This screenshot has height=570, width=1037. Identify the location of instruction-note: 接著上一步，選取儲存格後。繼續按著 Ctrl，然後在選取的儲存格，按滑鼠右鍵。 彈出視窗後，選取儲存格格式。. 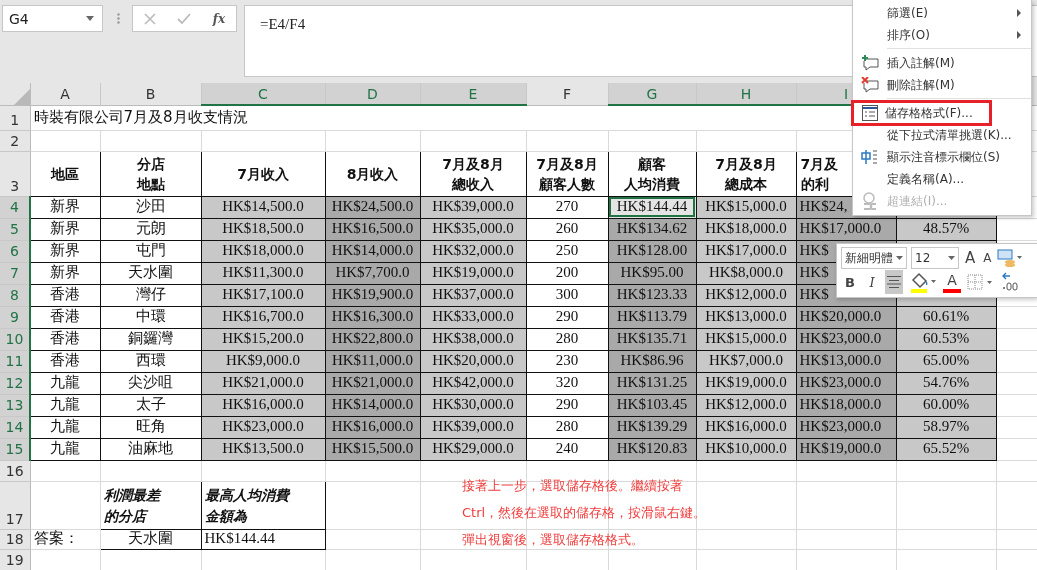
(584, 513).